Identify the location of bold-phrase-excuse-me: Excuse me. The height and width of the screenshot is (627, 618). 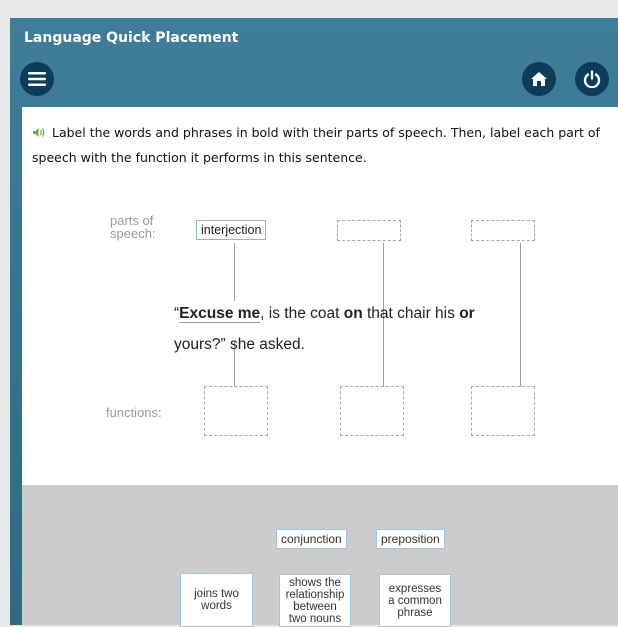
(220, 314).